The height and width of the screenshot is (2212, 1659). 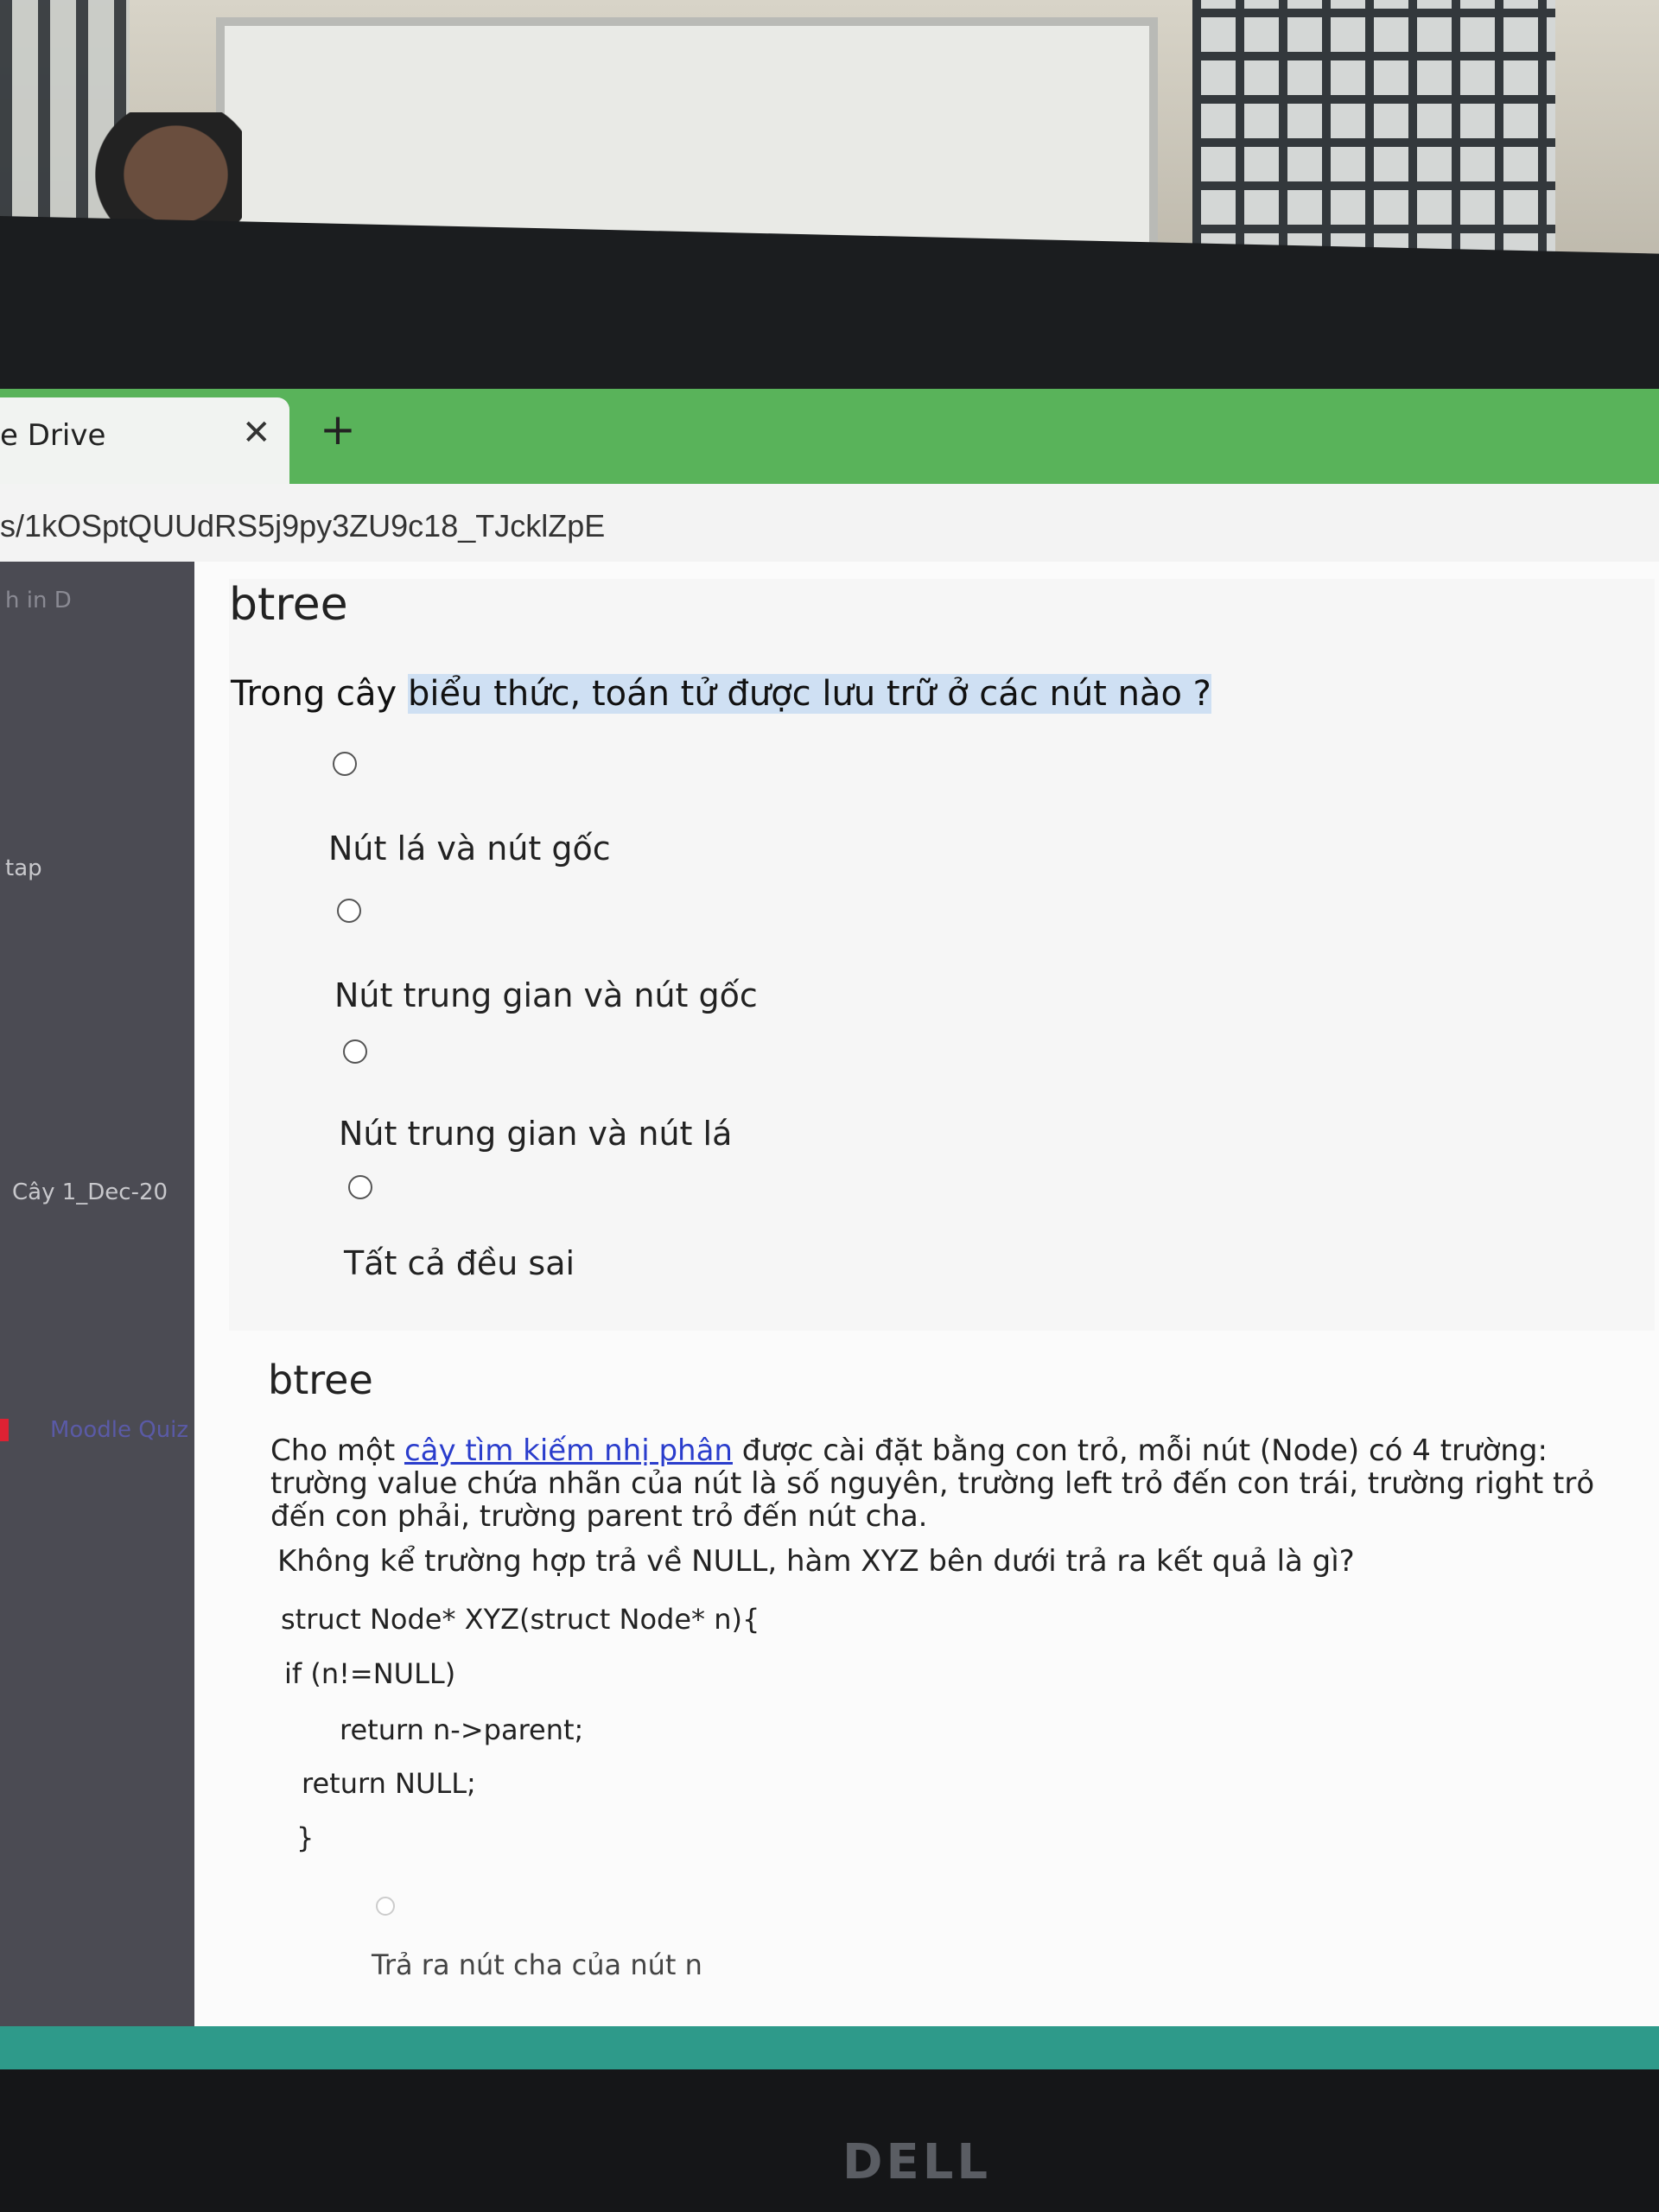 I want to click on code-line: return n->parent;, so click(x=462, y=1729).